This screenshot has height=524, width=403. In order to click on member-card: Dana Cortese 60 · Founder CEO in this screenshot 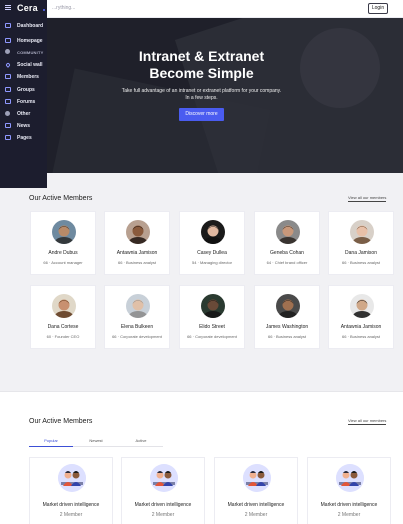, I will do `click(63, 317)`.